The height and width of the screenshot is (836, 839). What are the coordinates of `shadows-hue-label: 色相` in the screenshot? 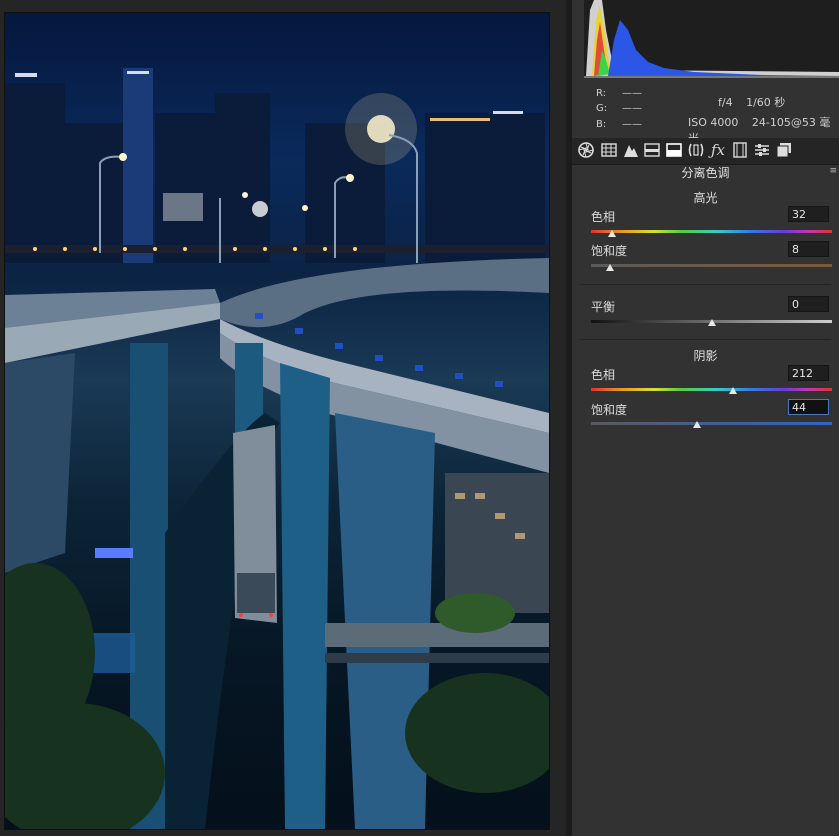 It's located at (603, 375).